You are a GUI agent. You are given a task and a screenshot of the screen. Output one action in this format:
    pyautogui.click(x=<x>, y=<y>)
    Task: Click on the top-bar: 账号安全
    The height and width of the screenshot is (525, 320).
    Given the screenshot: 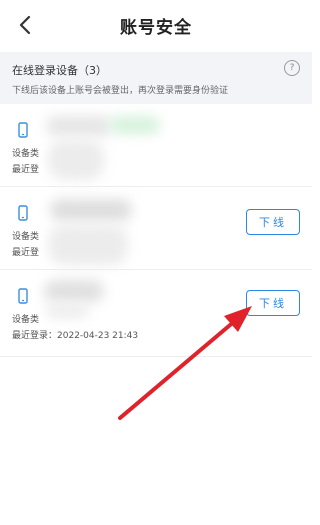 What is the action you would take?
    pyautogui.click(x=156, y=25)
    